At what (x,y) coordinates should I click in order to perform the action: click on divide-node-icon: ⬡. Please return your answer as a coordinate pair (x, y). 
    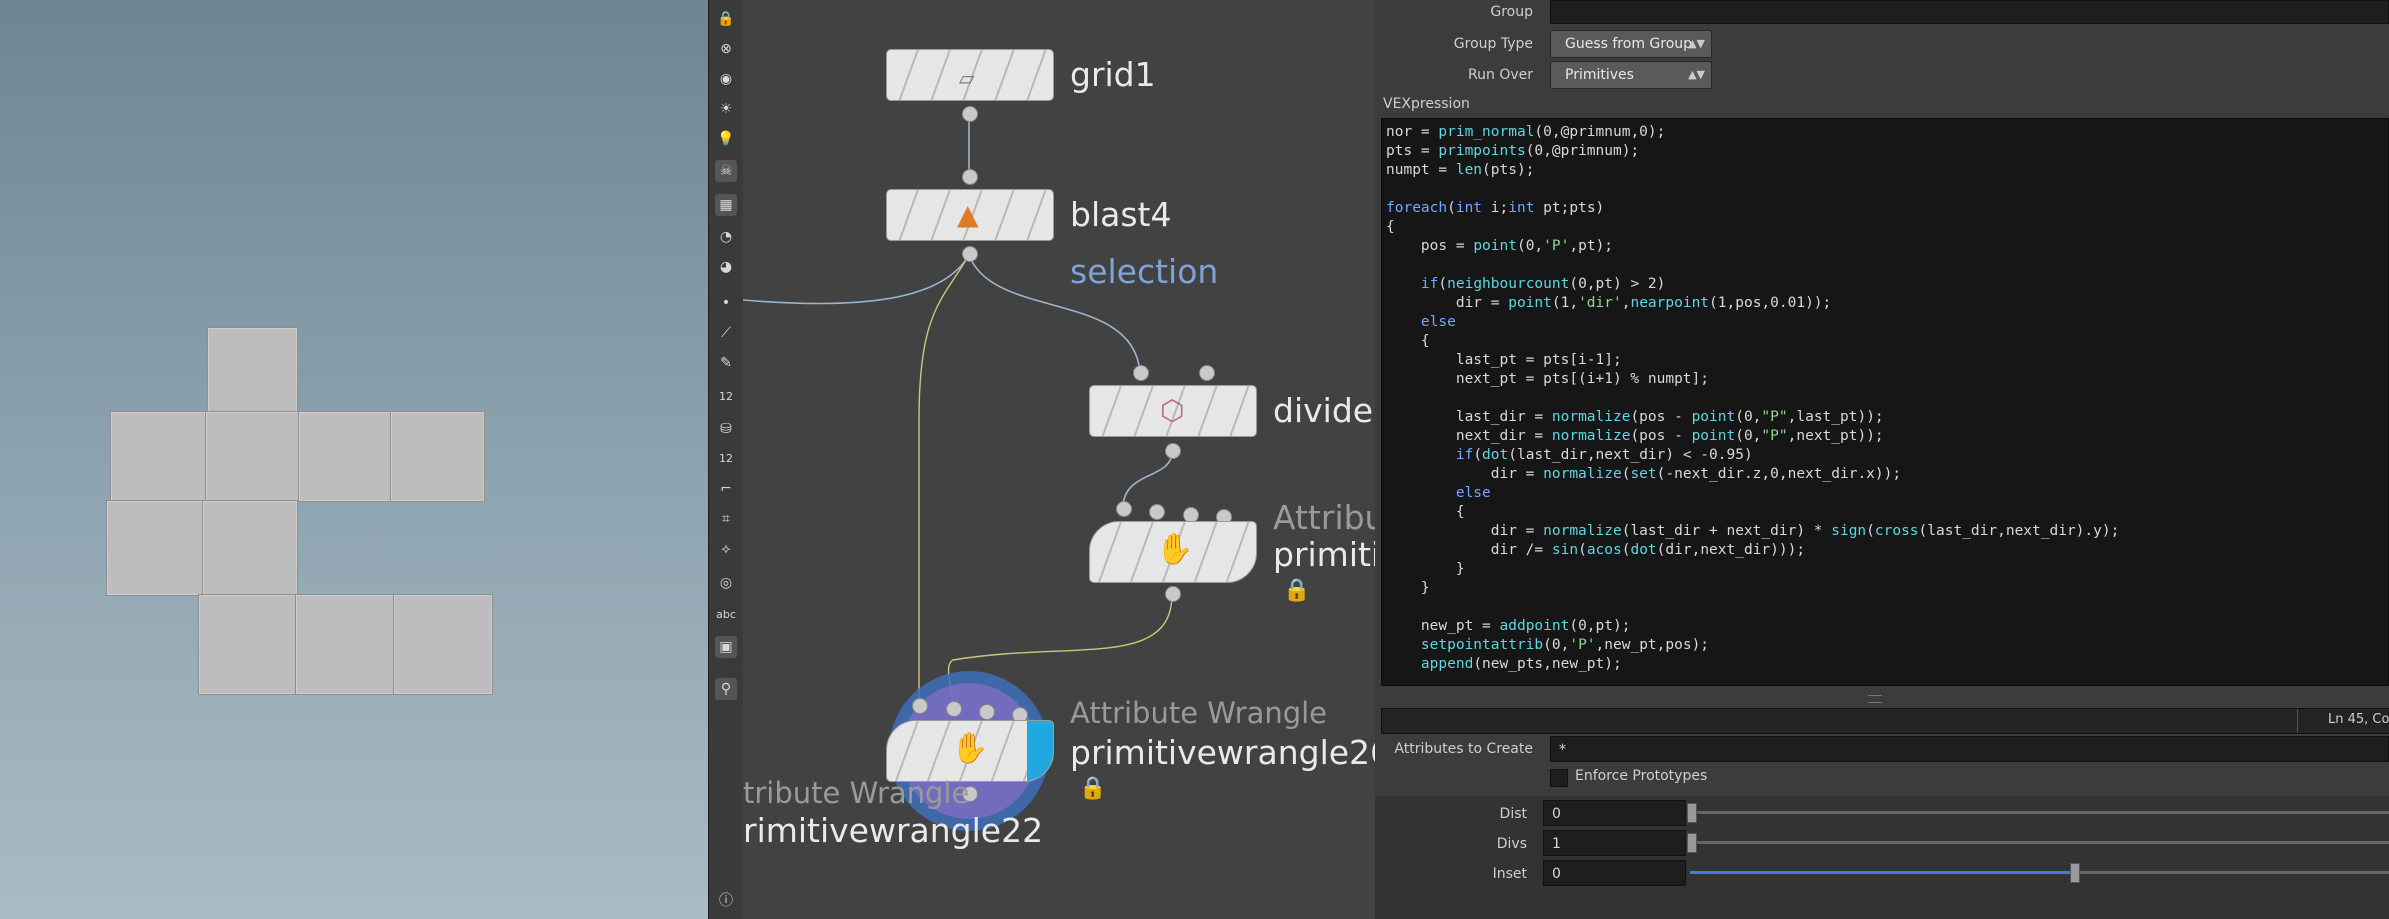
    Looking at the image, I should click on (1172, 410).